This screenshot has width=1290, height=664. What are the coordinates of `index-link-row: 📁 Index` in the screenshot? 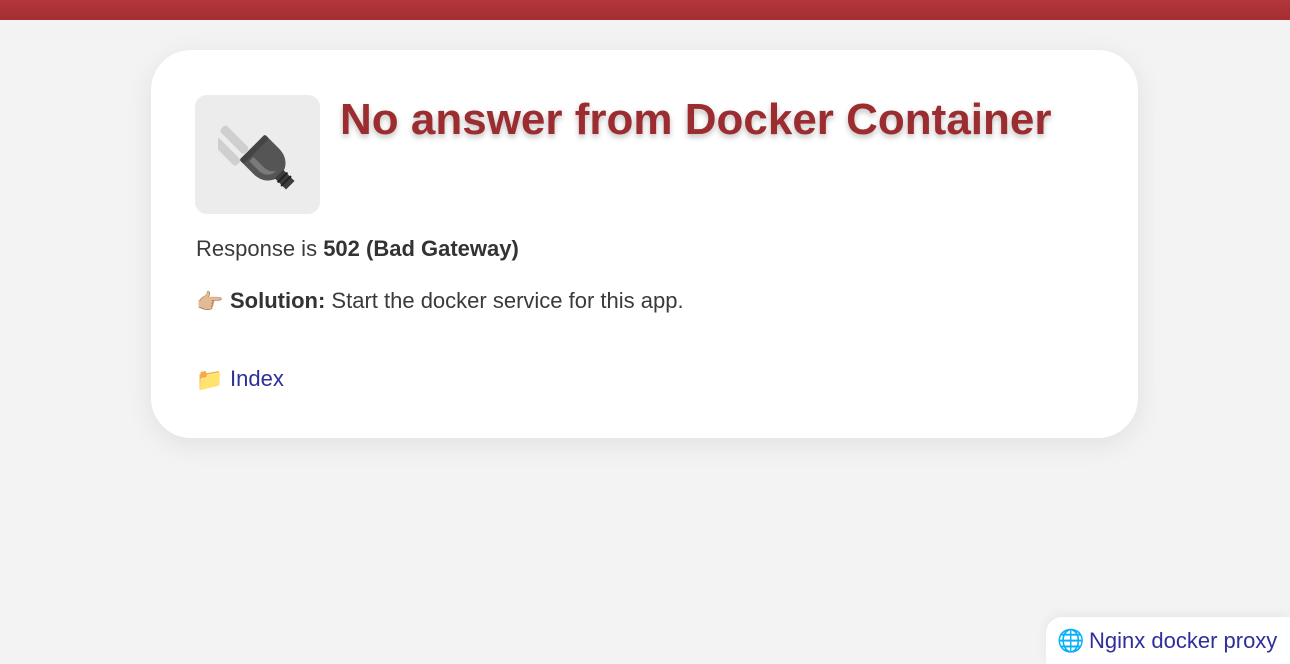 It's located at (240, 379).